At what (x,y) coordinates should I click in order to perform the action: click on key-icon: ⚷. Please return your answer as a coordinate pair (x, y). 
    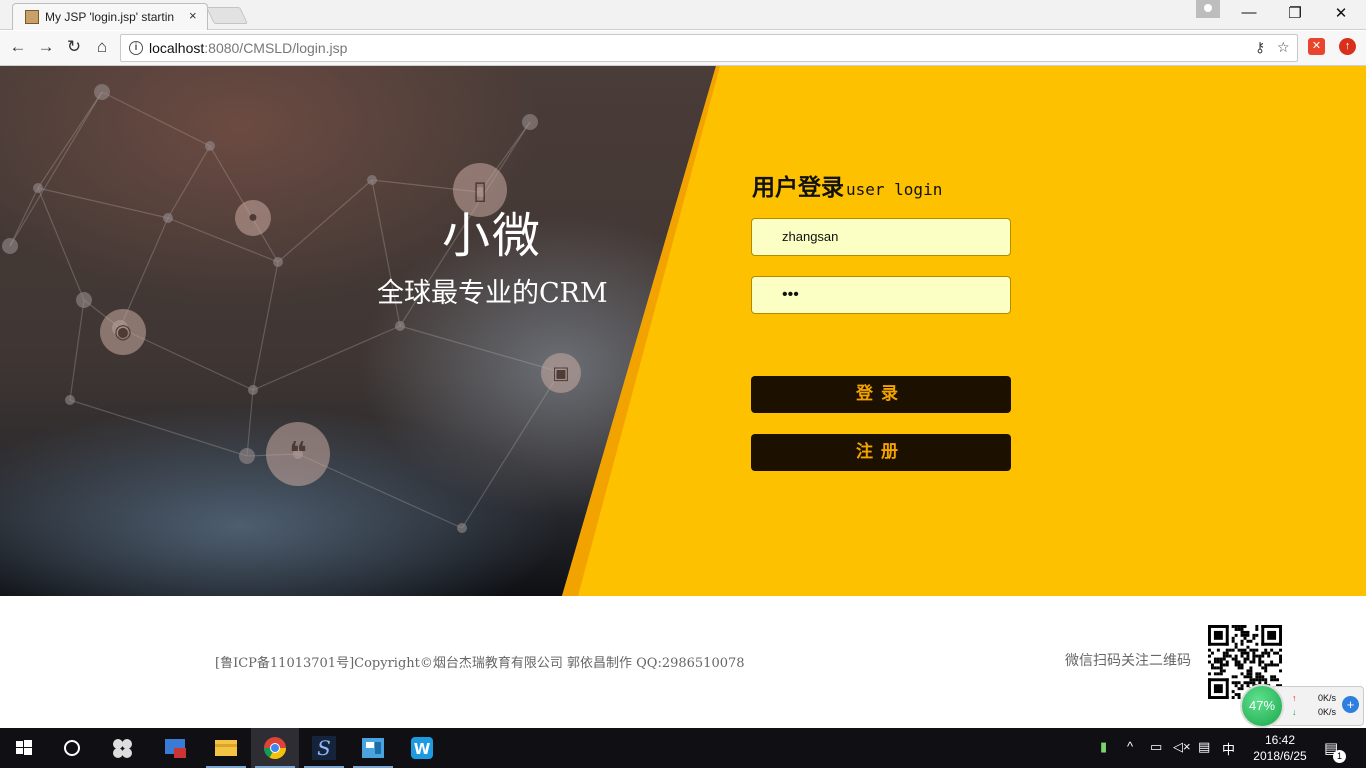
    Looking at the image, I should click on (1260, 47).